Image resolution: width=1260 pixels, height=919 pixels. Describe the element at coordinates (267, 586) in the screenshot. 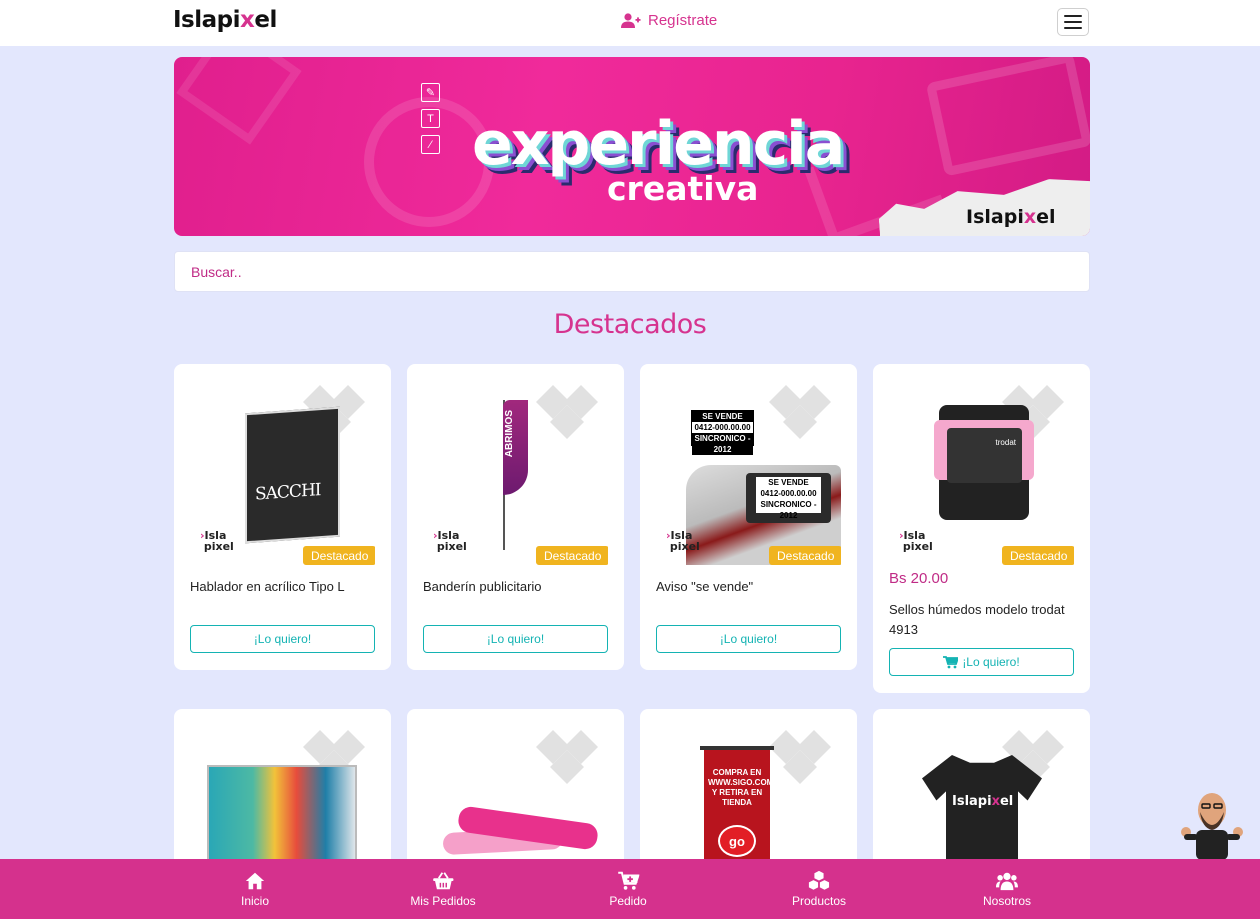

I see `product-name: Hablador en acrílico Tipo L` at that location.